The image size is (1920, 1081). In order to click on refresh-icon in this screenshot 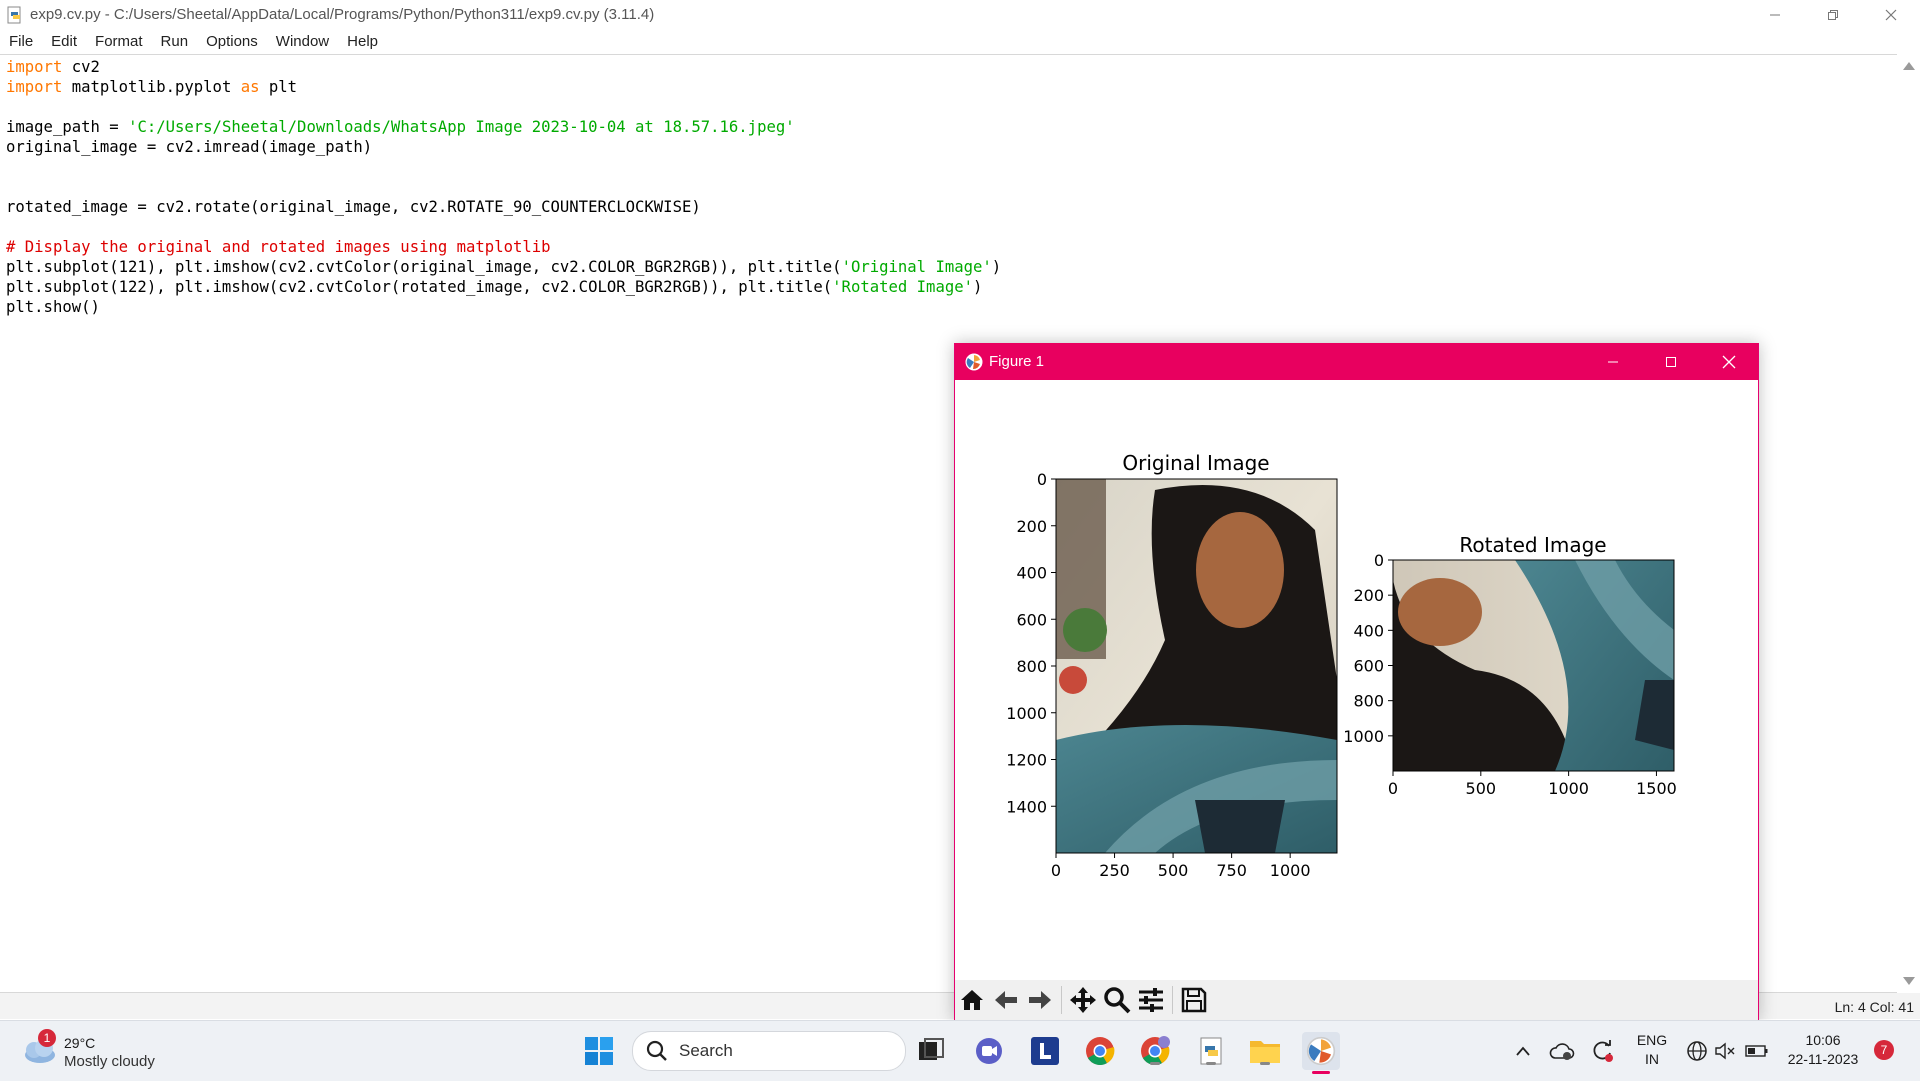, I will do `click(1603, 1051)`.